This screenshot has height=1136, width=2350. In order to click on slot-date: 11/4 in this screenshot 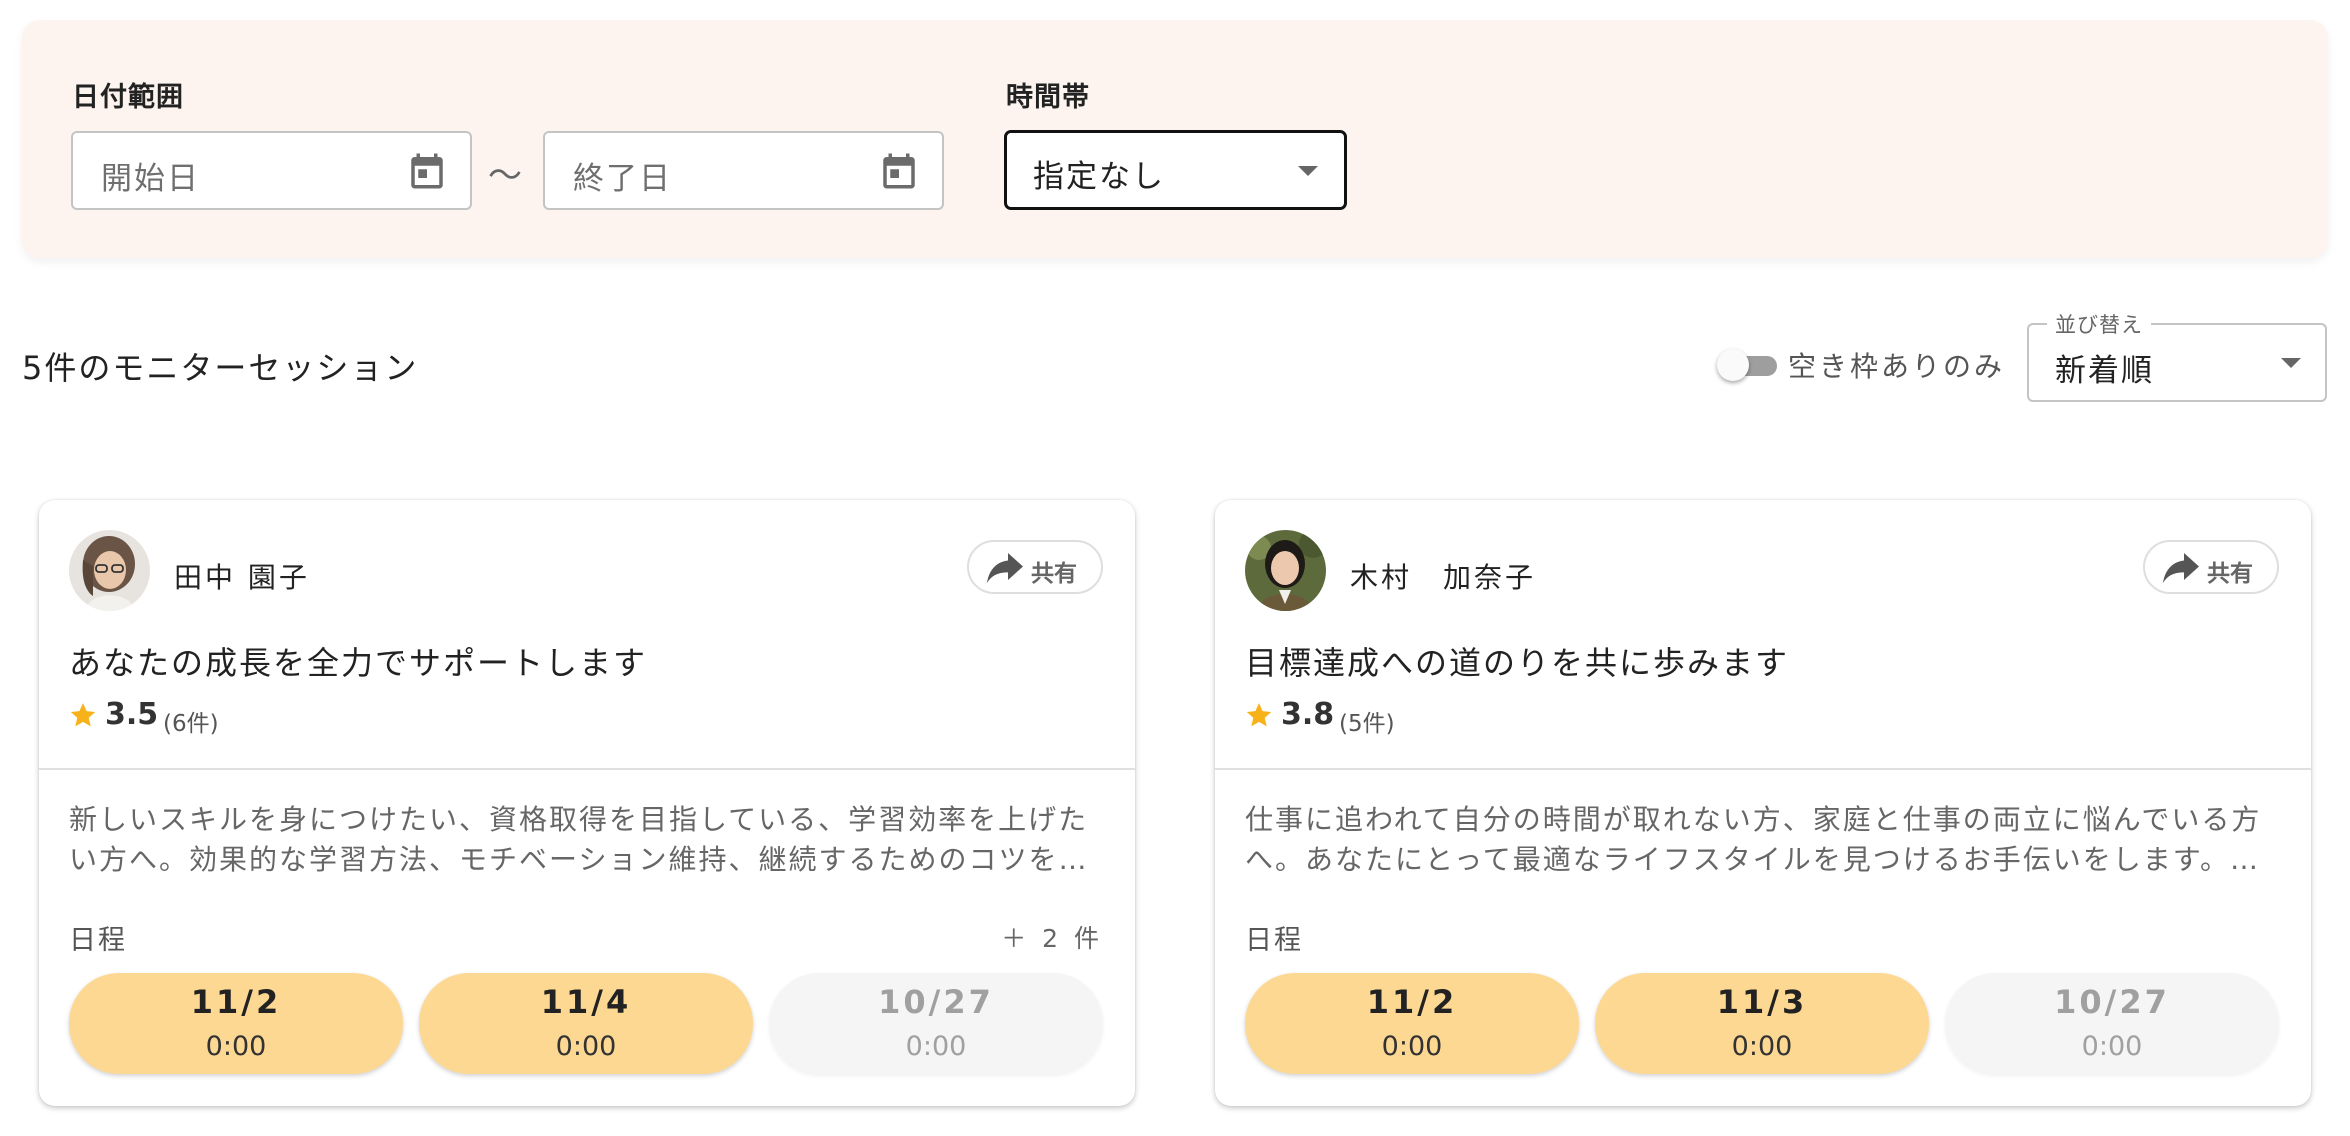, I will do `click(586, 1002)`.